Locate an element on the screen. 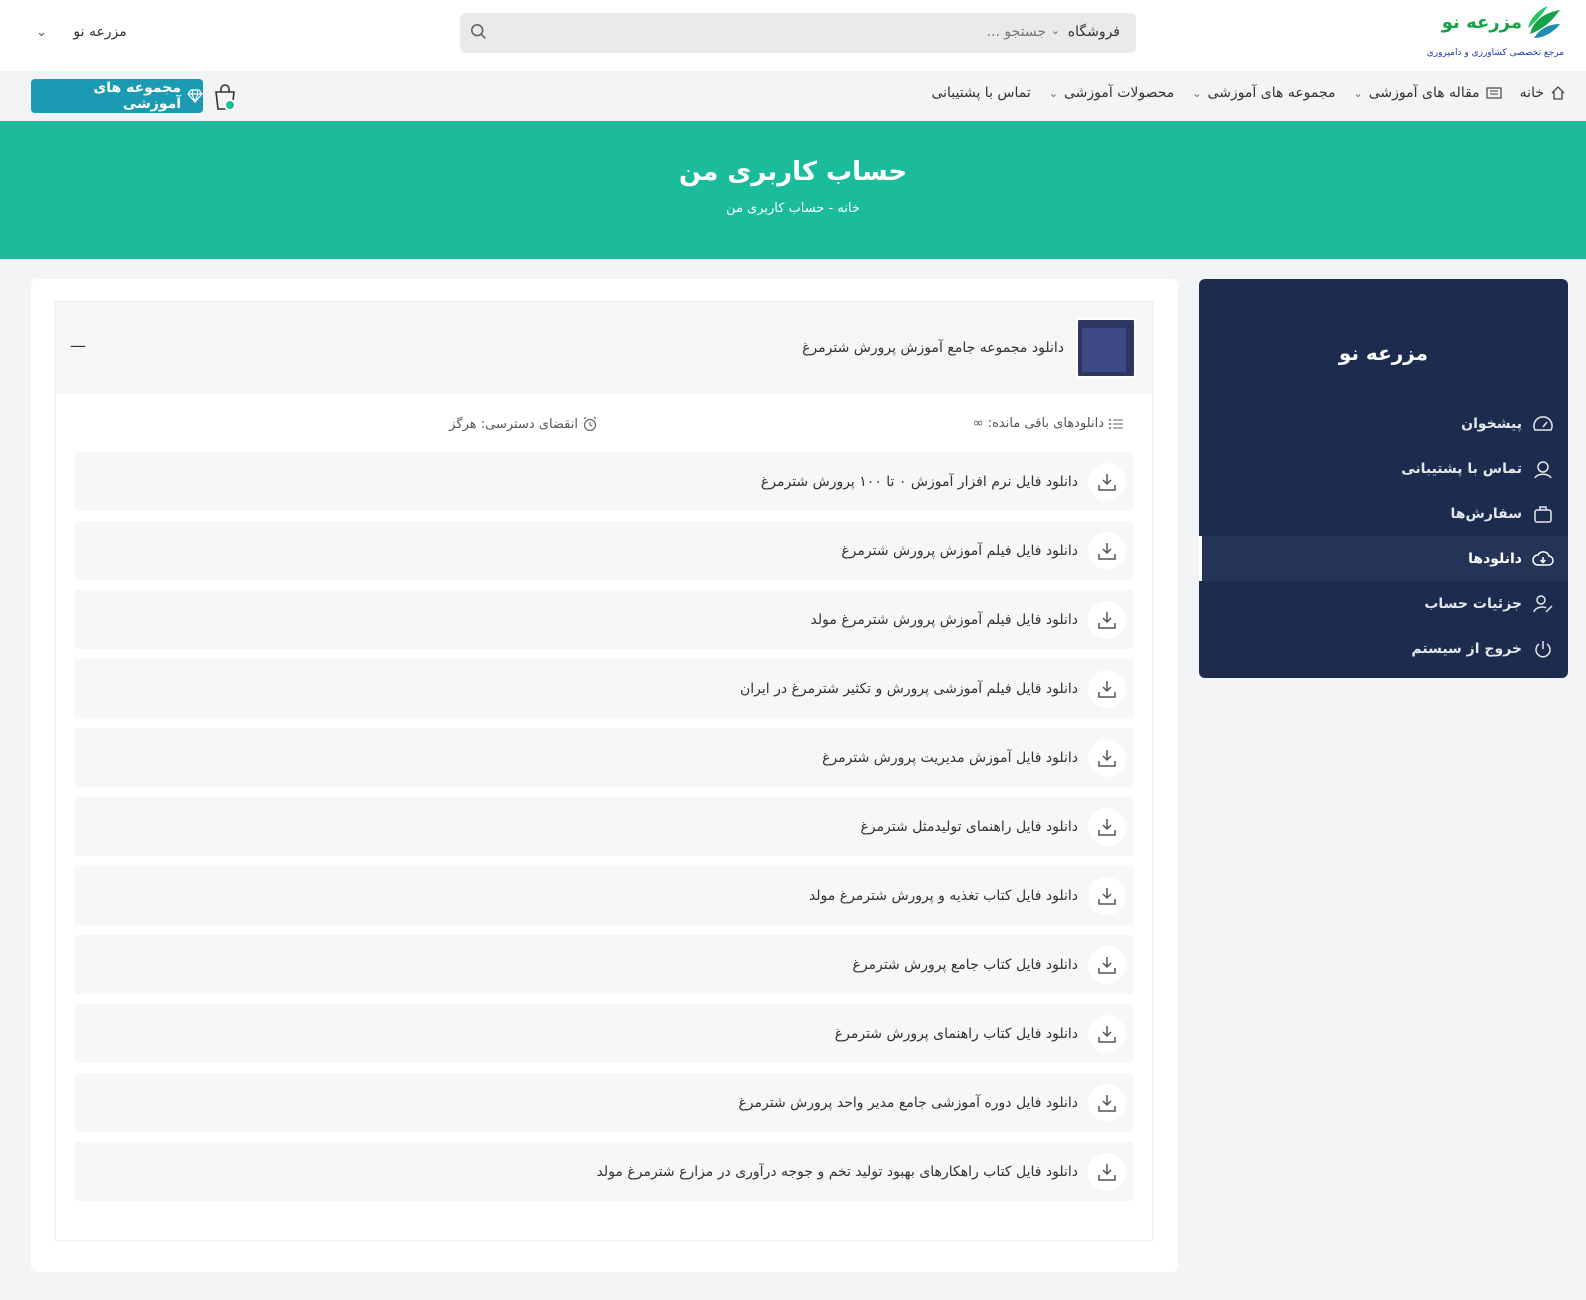  download-file-name: دانلود فایل راهنمای تولیدمثل شترمرغ is located at coordinates (969, 827).